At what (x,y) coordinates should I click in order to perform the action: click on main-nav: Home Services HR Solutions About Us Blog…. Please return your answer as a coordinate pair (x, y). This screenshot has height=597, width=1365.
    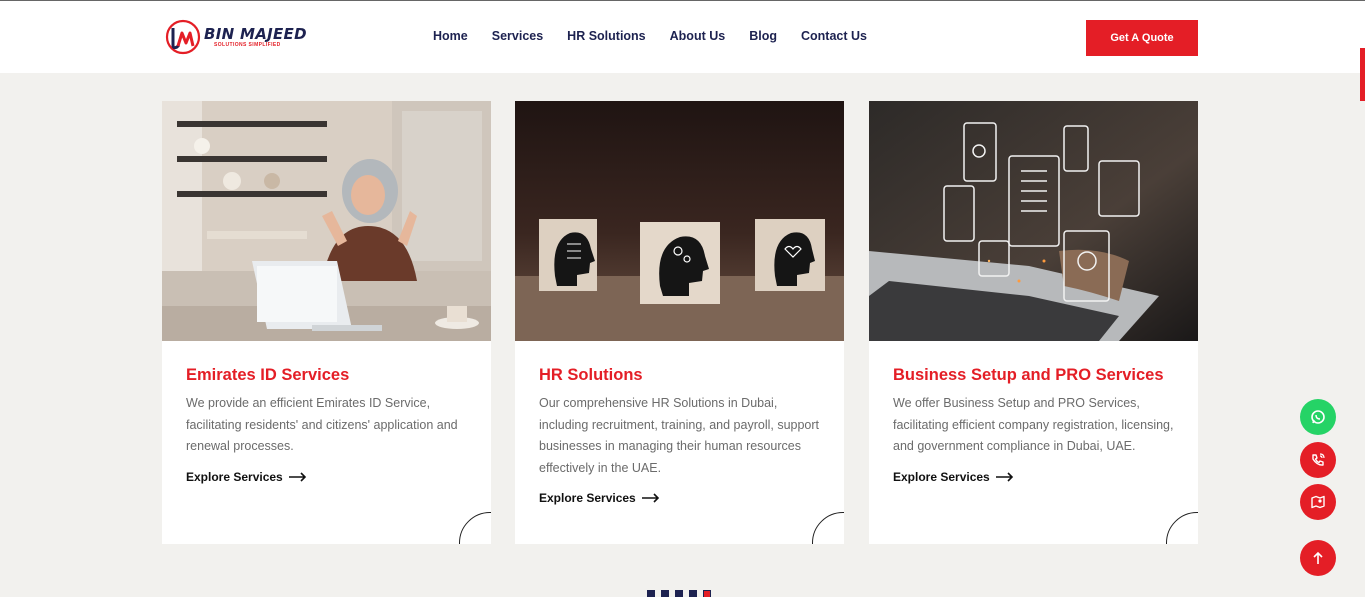
    Looking at the image, I should click on (662, 36).